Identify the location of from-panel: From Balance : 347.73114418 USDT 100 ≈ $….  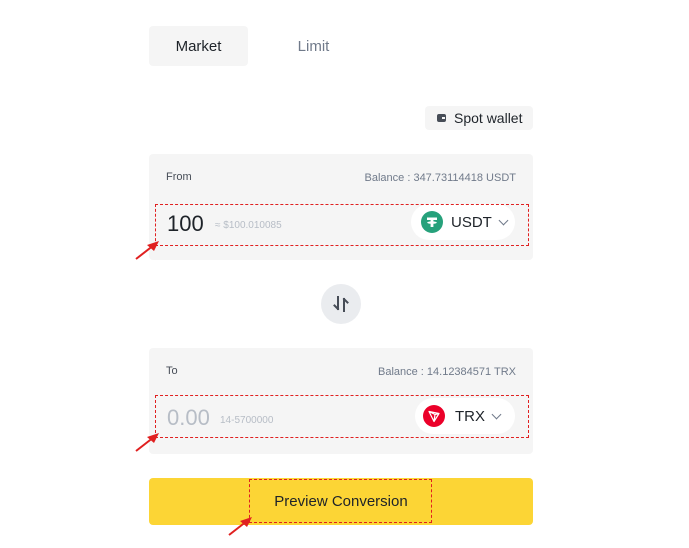
(341, 207).